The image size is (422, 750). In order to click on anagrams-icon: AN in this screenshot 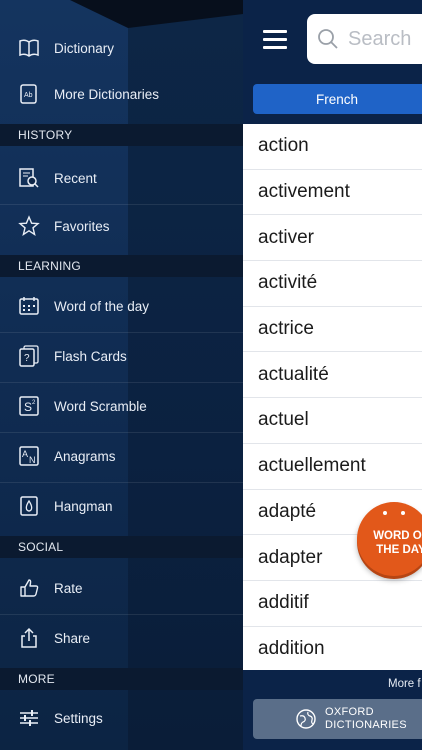, I will do `click(29, 456)`.